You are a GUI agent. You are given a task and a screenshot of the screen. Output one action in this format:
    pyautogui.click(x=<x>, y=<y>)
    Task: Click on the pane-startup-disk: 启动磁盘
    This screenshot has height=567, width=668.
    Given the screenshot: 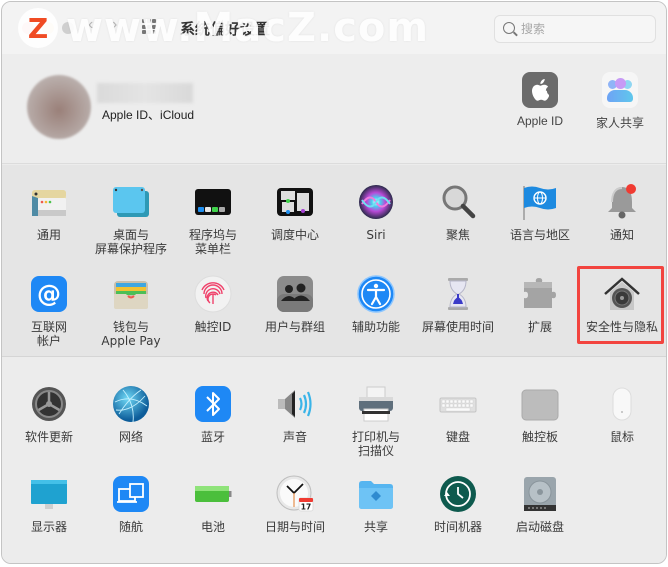 What is the action you would take?
    pyautogui.click(x=540, y=504)
    